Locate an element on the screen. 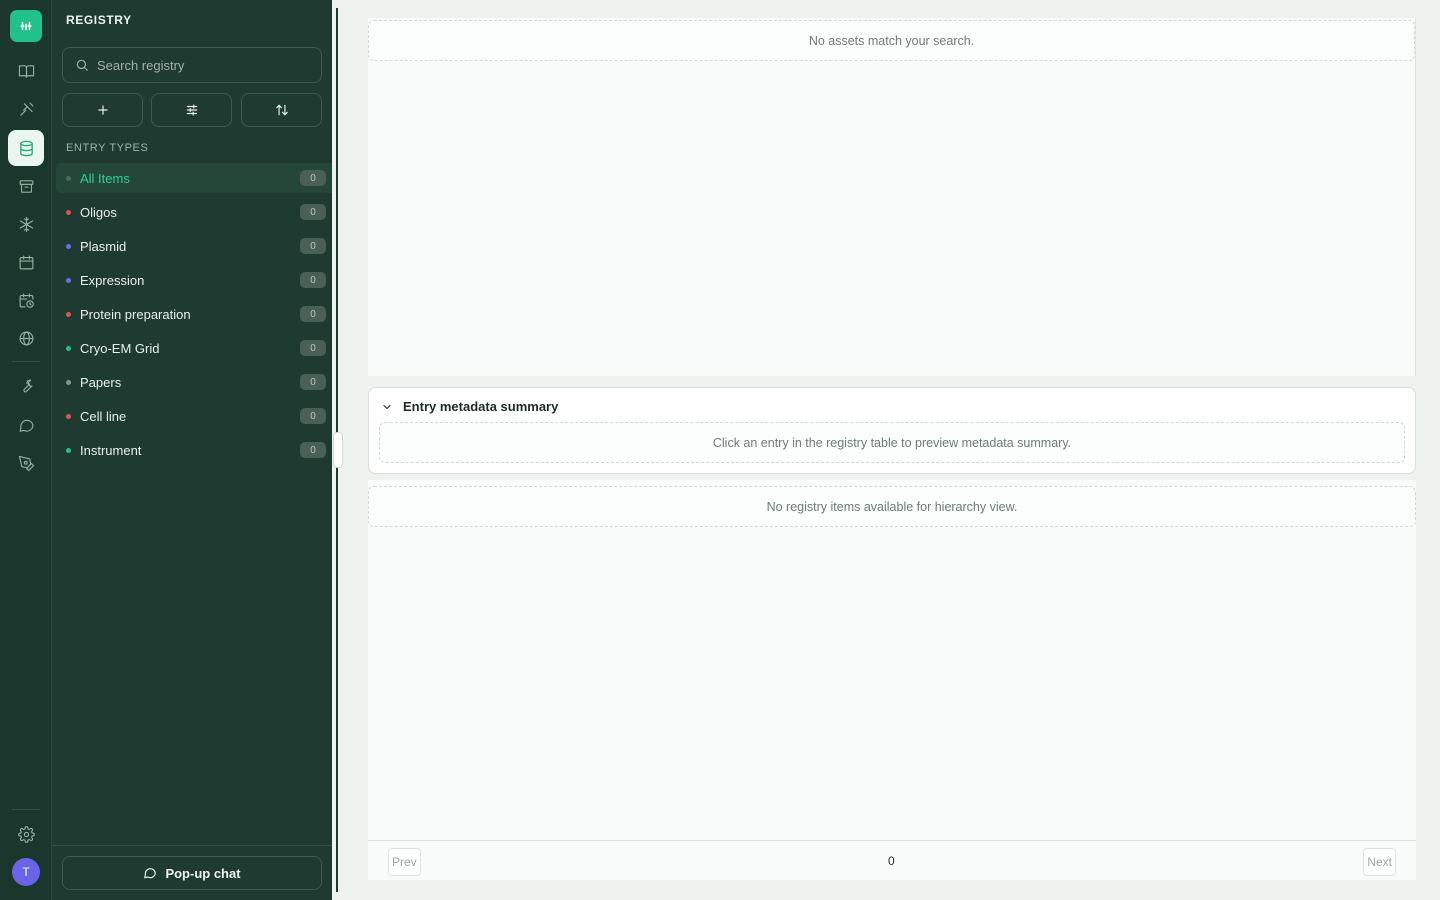 This screenshot has width=1440, height=900. entry-type-label: Papers is located at coordinates (101, 382).